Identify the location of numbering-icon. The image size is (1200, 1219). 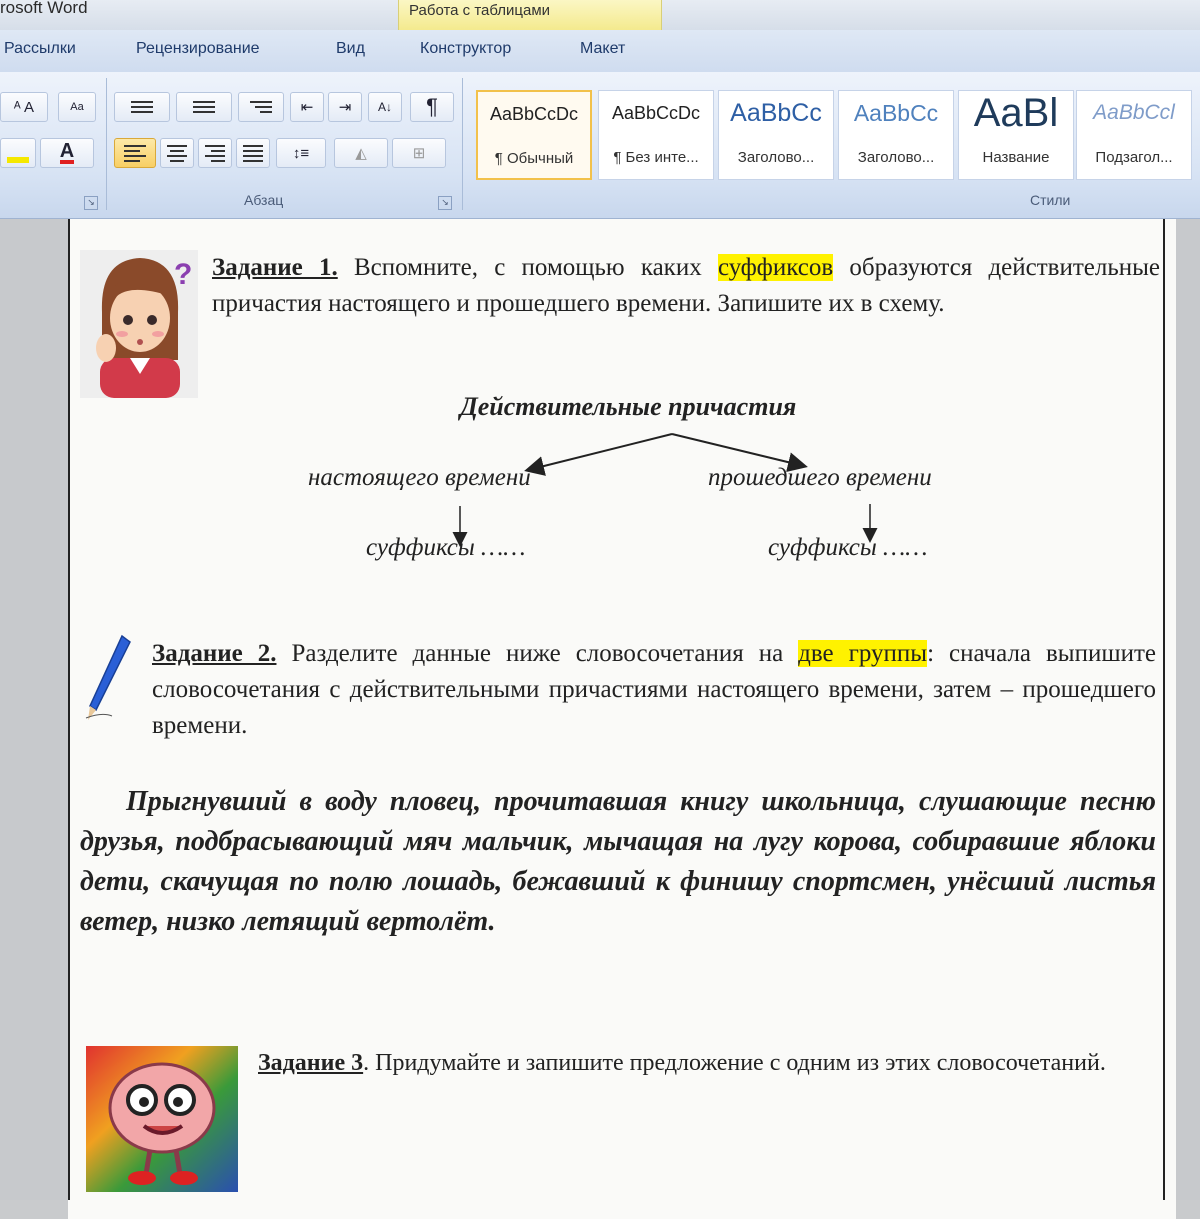
(204, 107).